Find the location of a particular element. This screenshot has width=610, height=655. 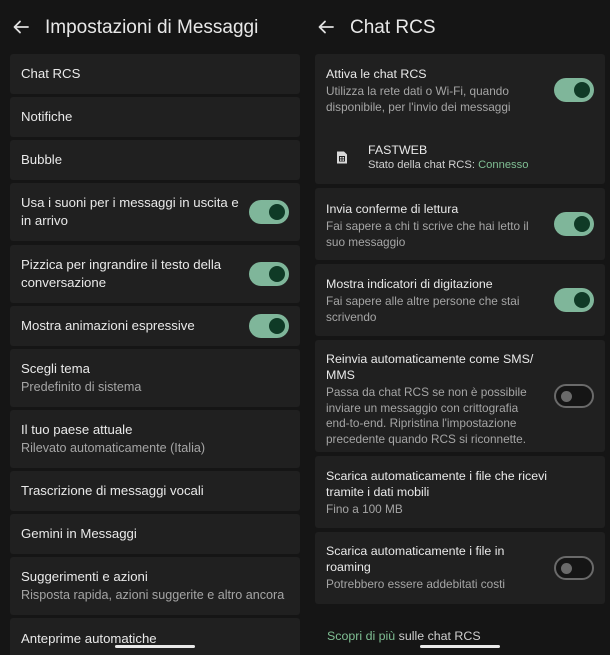

item-label: Suggerimenti e azioni is located at coordinates (84, 576).